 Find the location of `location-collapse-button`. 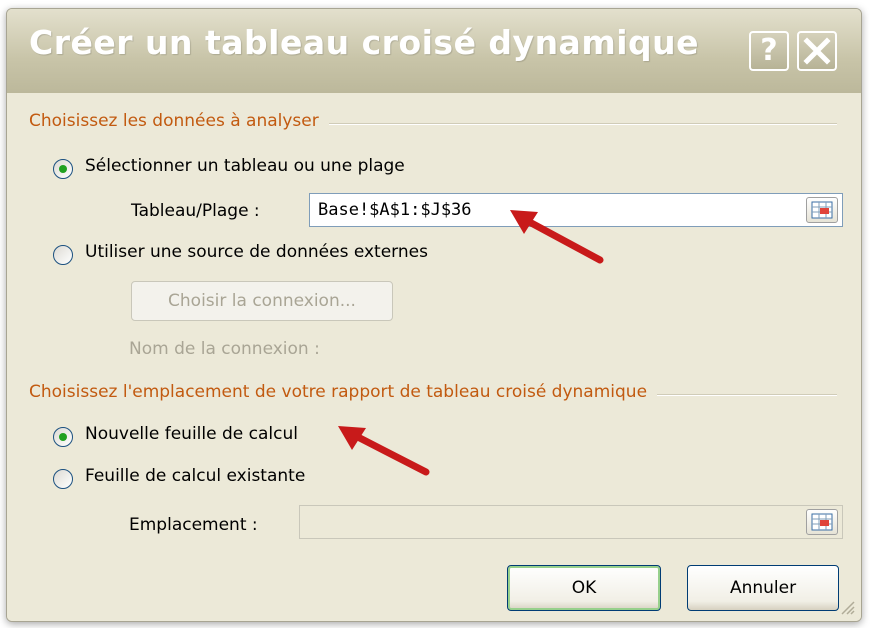

location-collapse-button is located at coordinates (822, 522).